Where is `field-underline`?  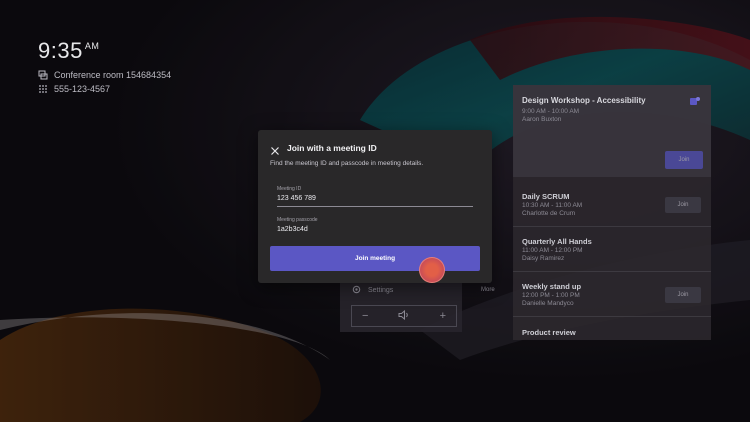 field-underline is located at coordinates (375, 206).